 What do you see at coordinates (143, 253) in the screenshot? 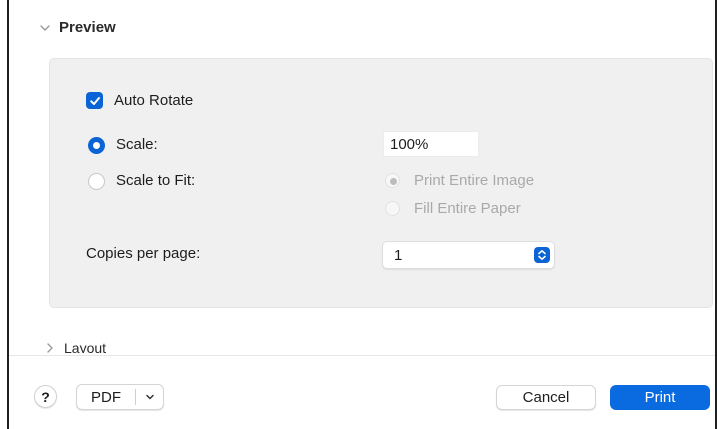
I see `copies-per-page-label: Copies per page:` at bounding box center [143, 253].